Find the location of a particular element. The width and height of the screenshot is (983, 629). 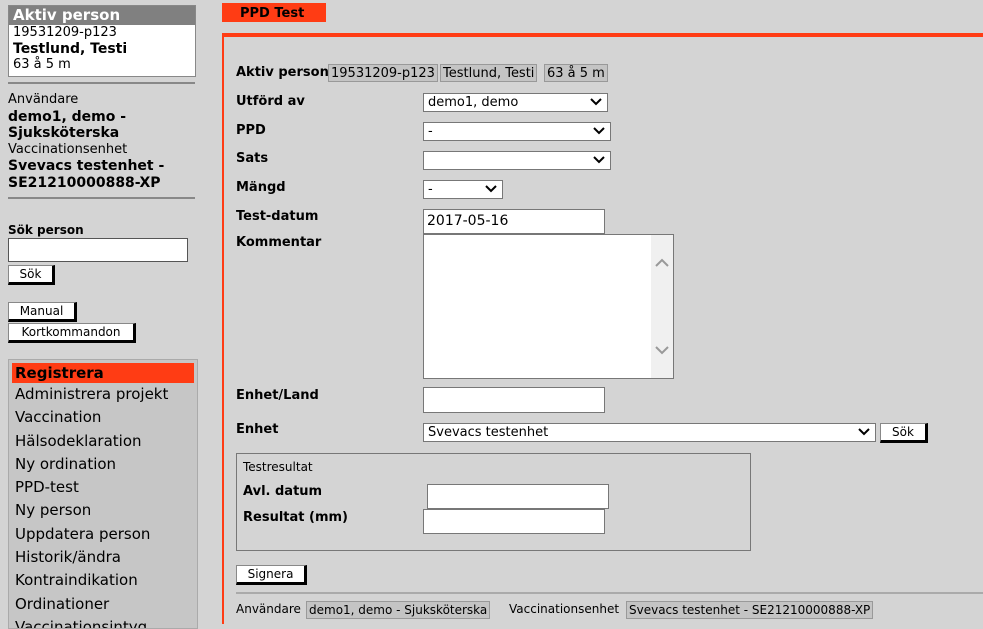

performed-by-label: Utförd av is located at coordinates (270, 101).